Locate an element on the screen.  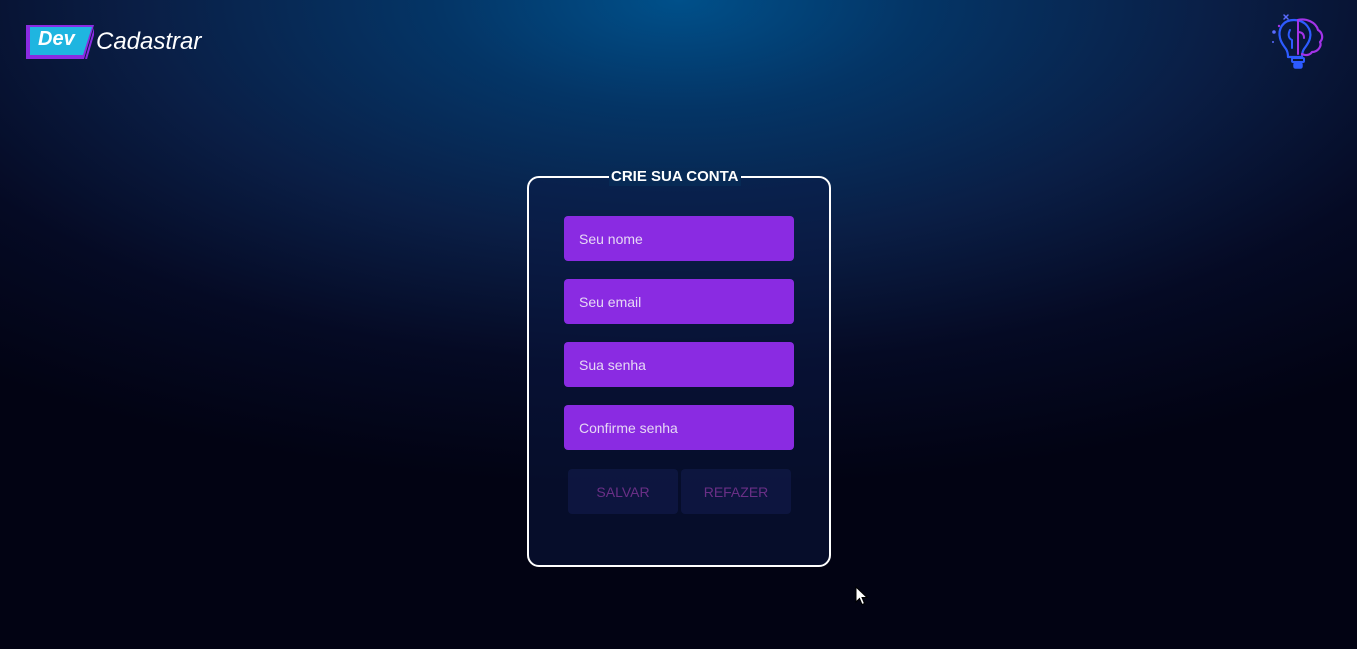
email-input is located at coordinates (679, 301).